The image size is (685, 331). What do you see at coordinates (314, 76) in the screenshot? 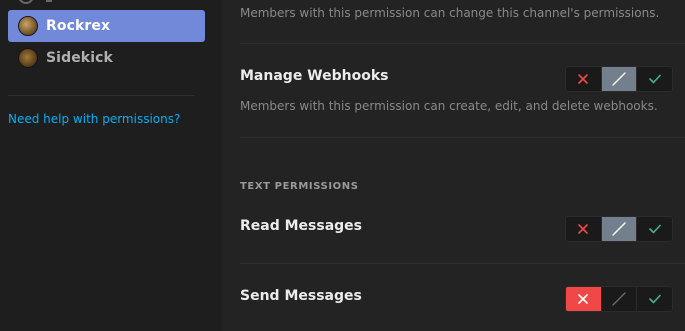
I see `manage-webhooks-title: Manage Webhooks` at bounding box center [314, 76].